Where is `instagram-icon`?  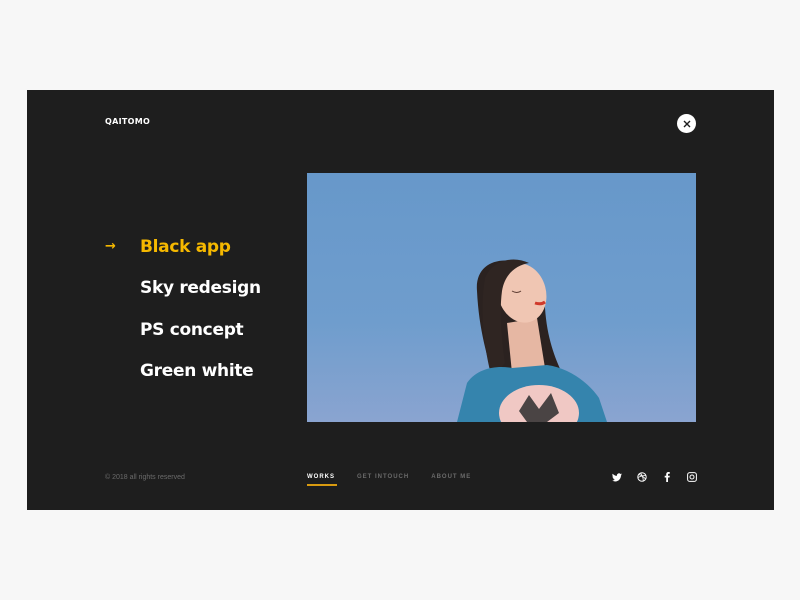
instagram-icon is located at coordinates (692, 477).